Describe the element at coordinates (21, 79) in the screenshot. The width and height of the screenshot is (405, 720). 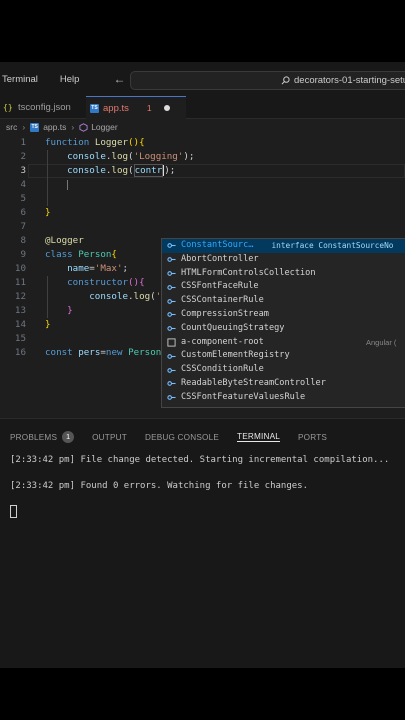
I see `menu-terminal: Terminal` at that location.